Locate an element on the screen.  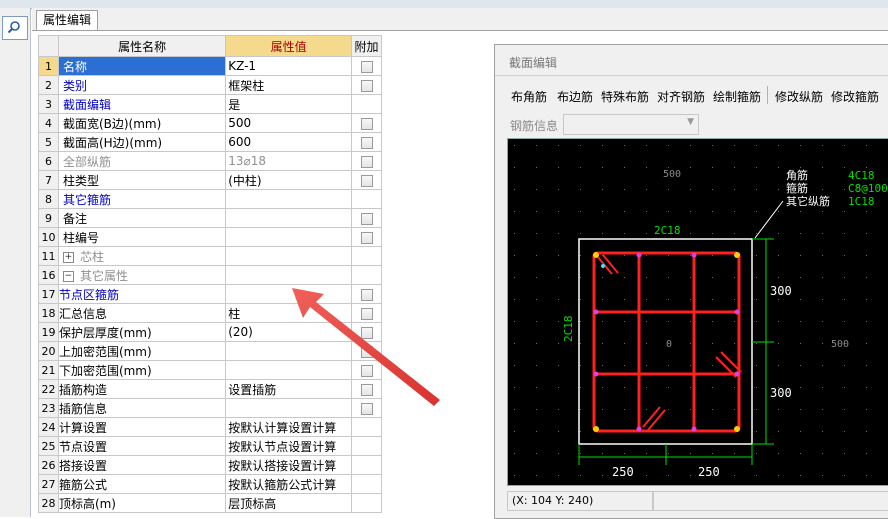
corner-rebar-button: 布角筋 is located at coordinates (529, 96).